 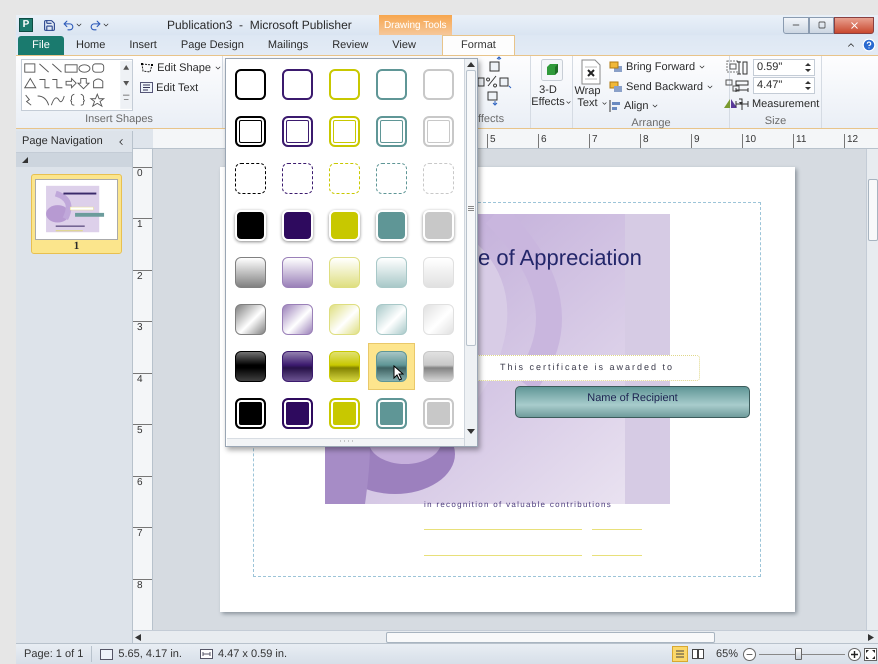 What do you see at coordinates (138, 637) in the screenshot?
I see `scroll-left-icon` at bounding box center [138, 637].